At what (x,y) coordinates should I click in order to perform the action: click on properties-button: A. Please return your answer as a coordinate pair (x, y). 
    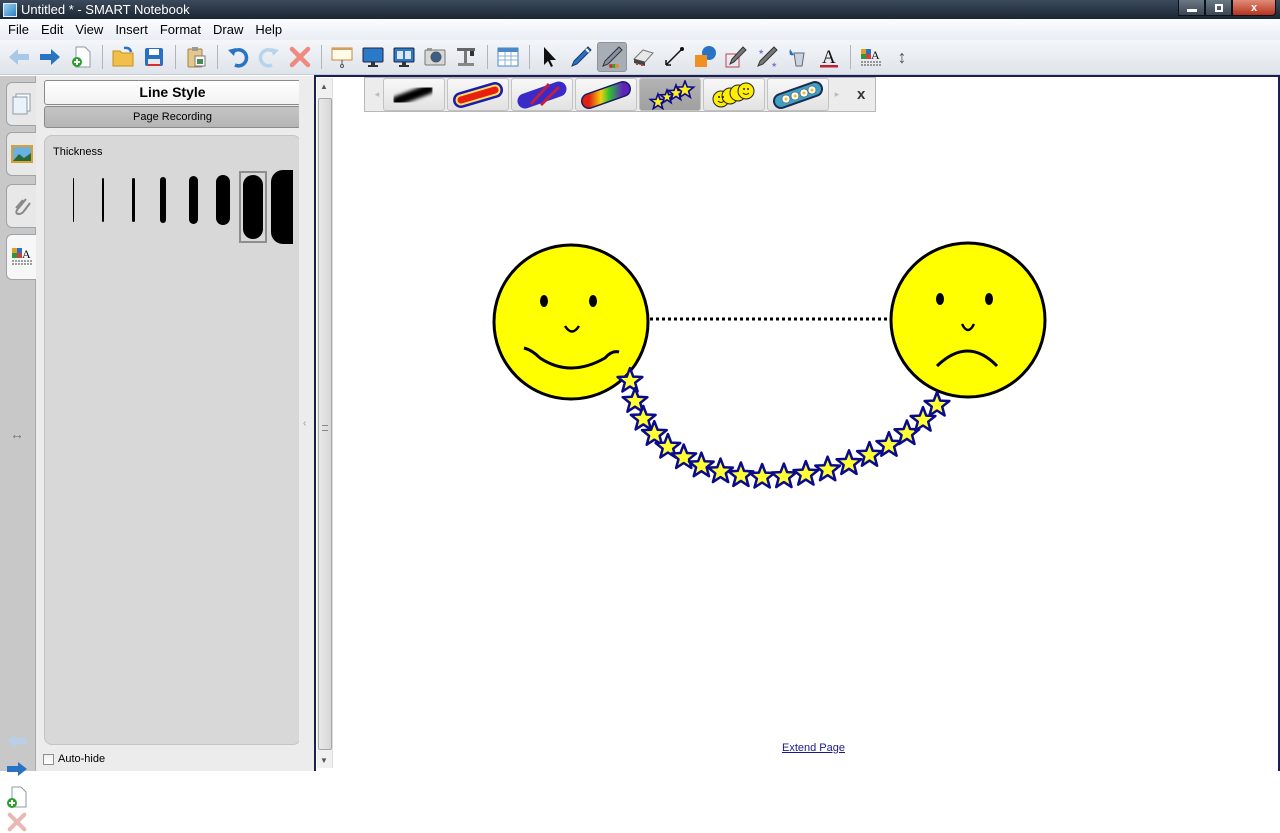
    Looking at the image, I should click on (871, 57).